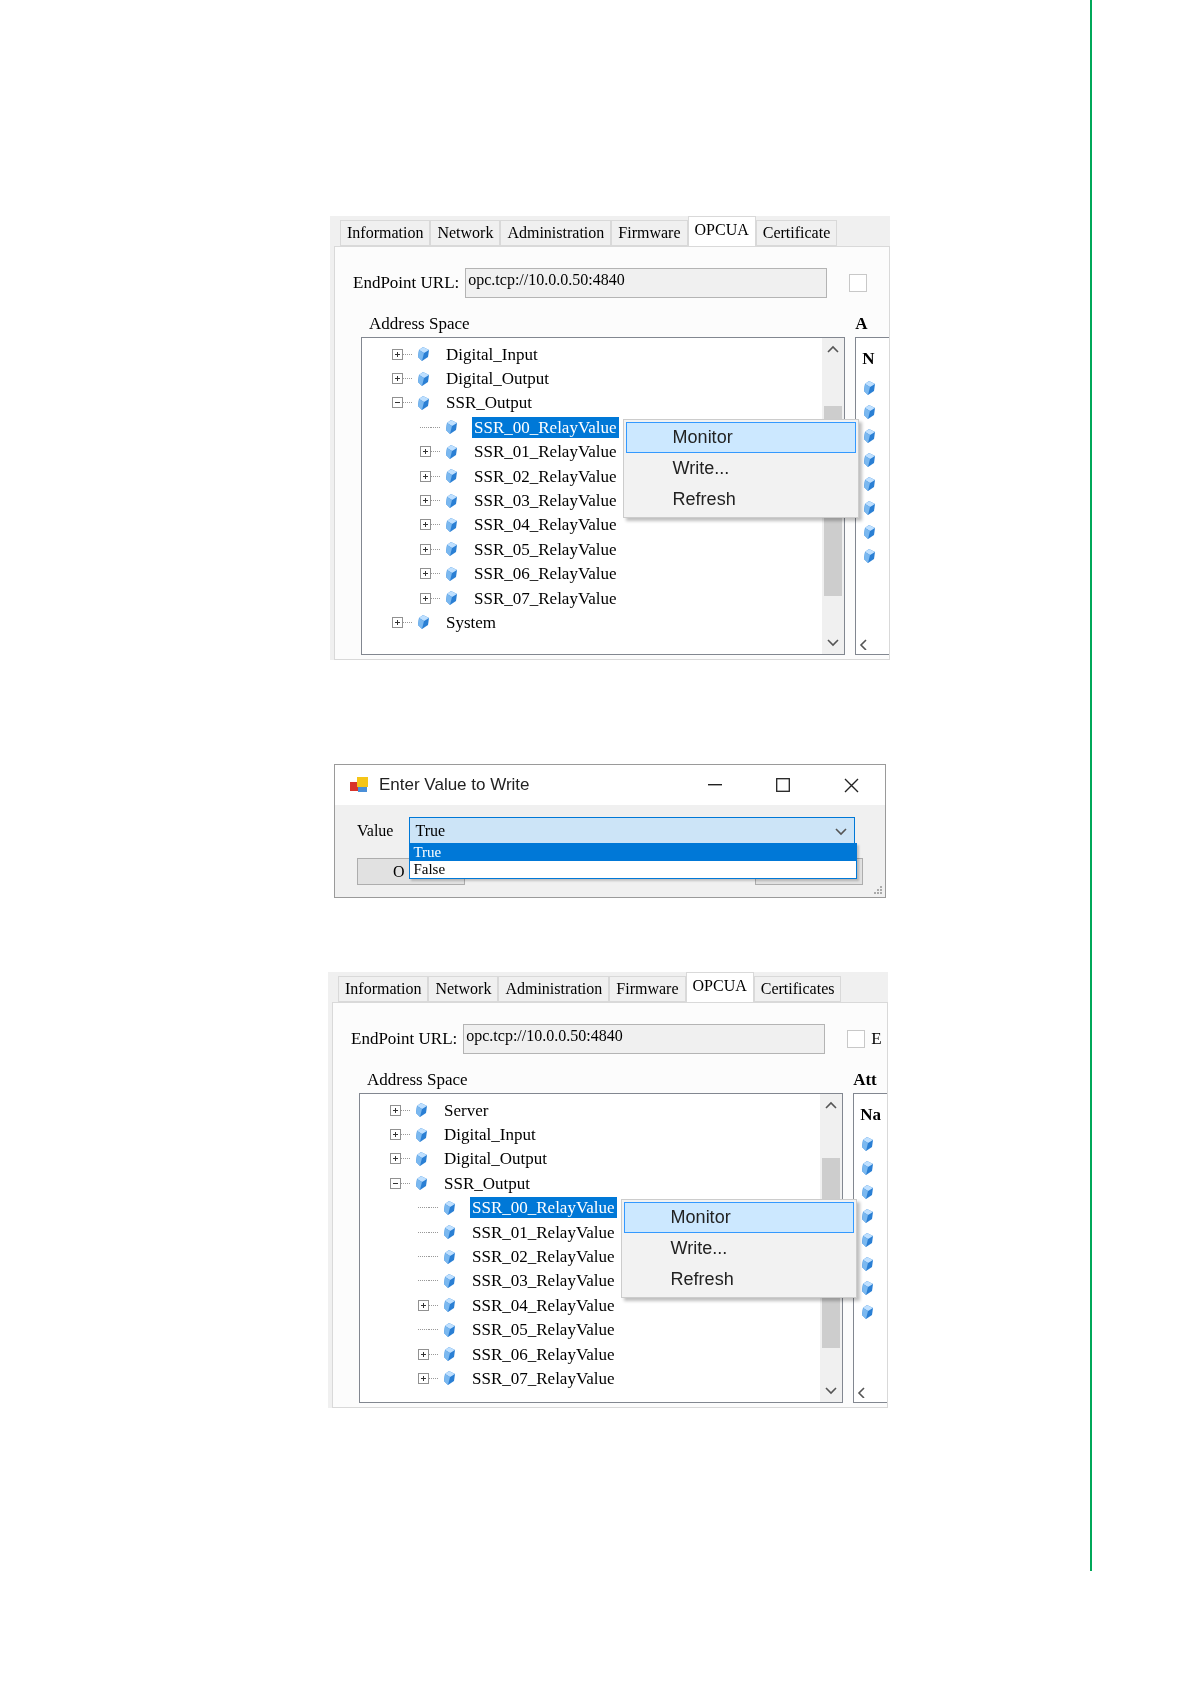  Describe the element at coordinates (871, 1115) in the screenshot. I see `column-header: Na` at that location.